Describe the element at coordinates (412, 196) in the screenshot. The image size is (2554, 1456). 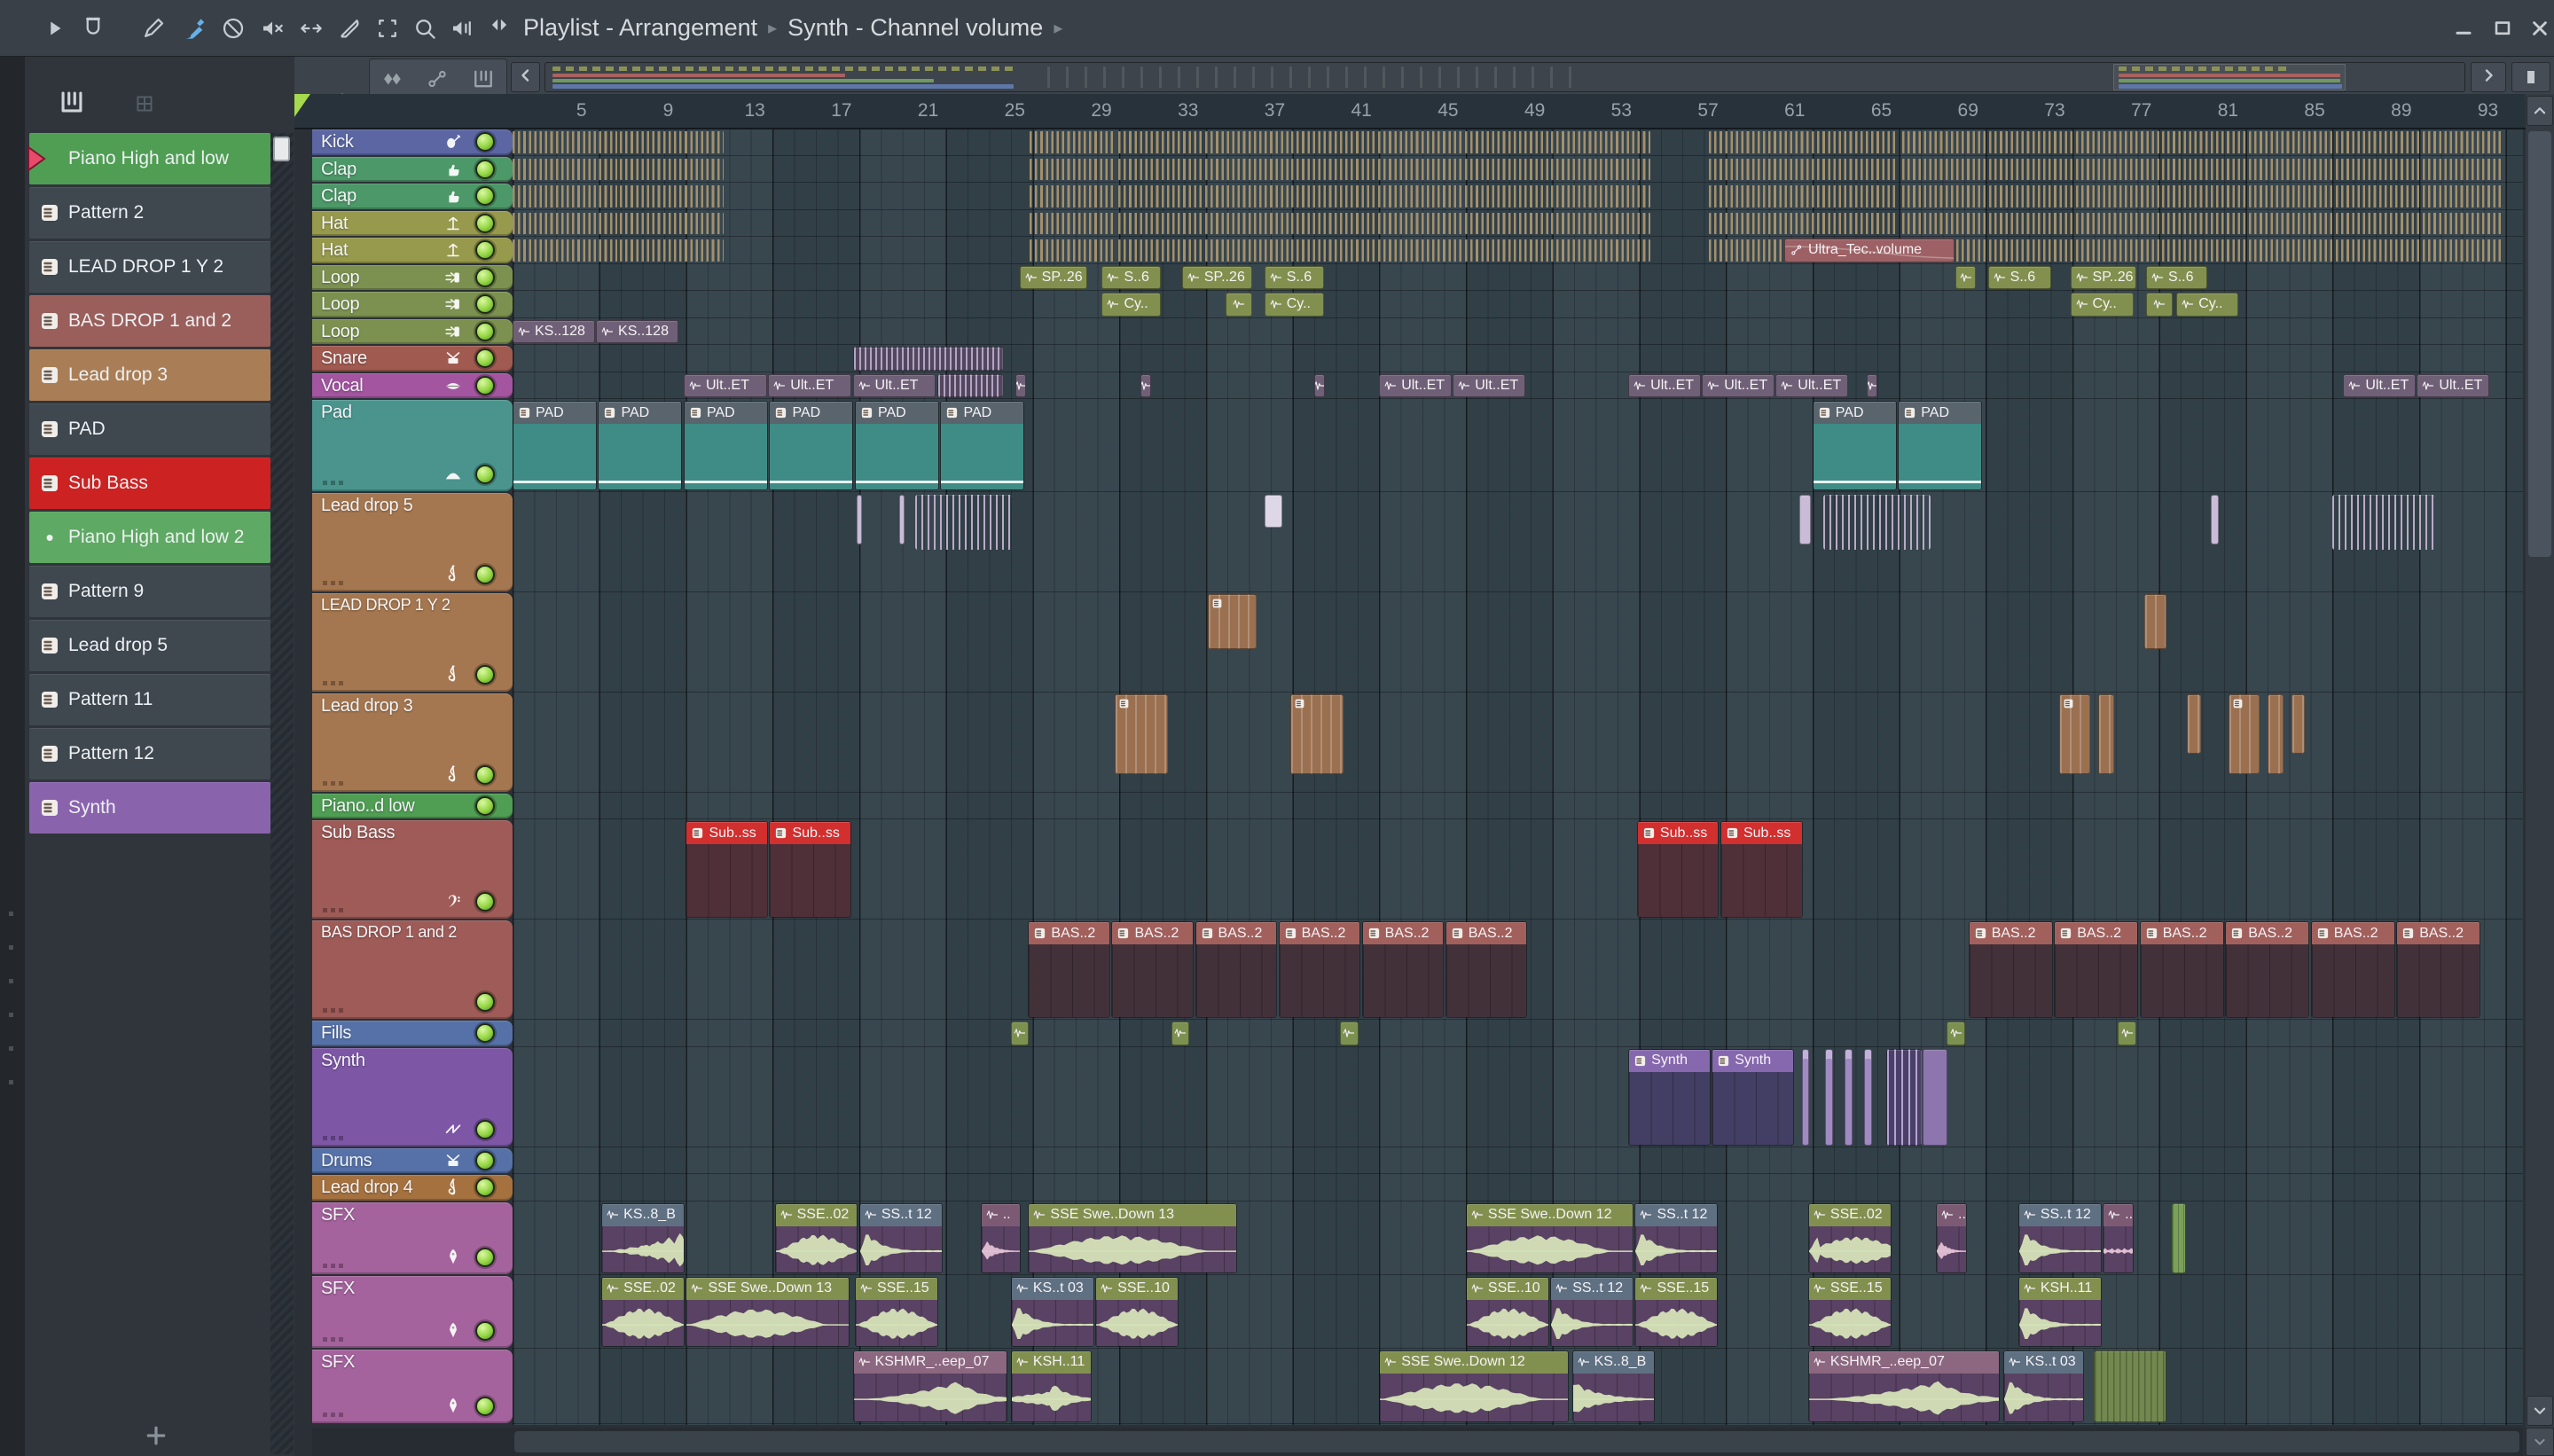
I see `track-header-clap-2: Clap` at that location.